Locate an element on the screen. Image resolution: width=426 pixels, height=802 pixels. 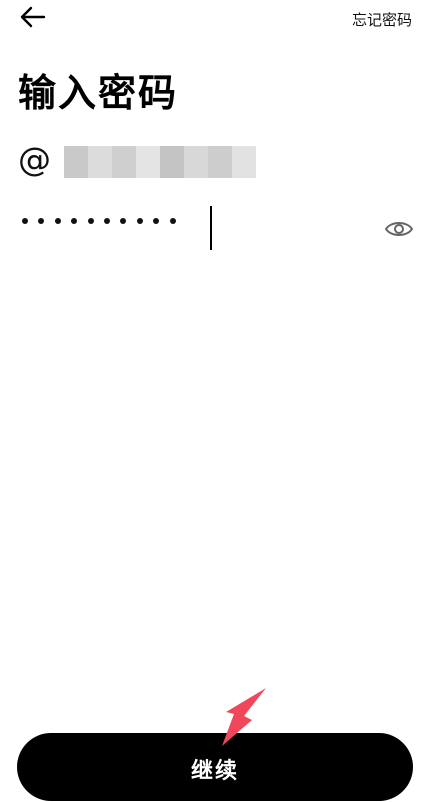
forgot-password-link: 忘记密码 is located at coordinates (382, 19).